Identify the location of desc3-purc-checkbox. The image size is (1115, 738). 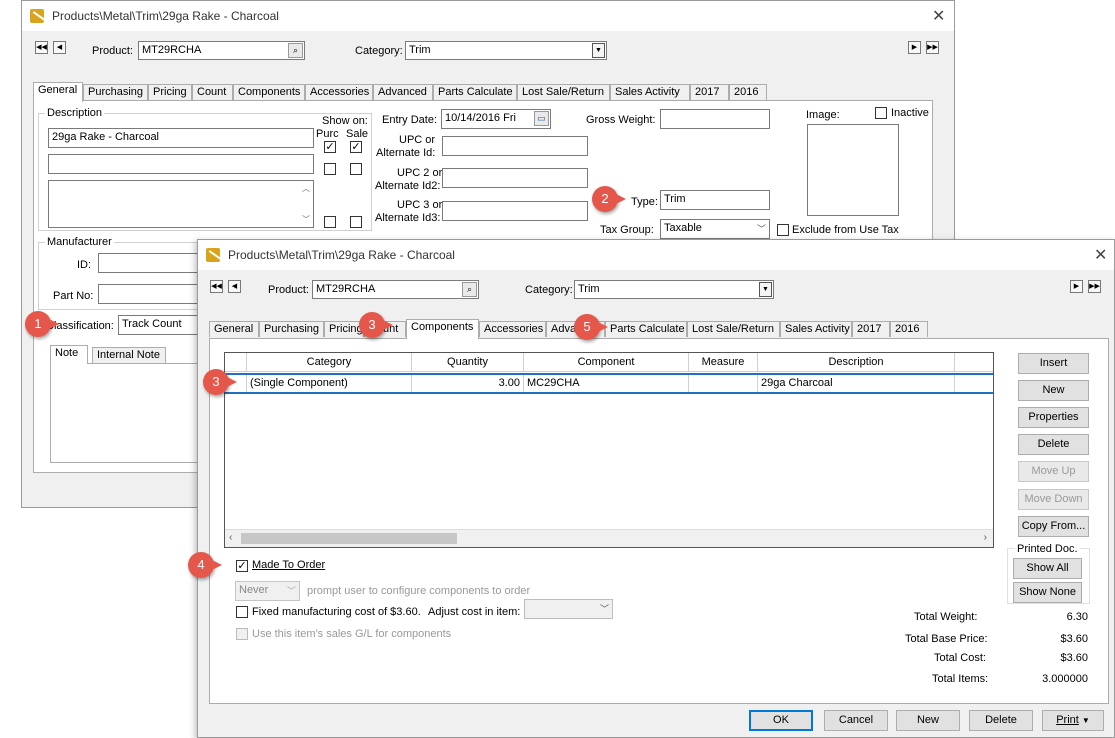
(330, 222).